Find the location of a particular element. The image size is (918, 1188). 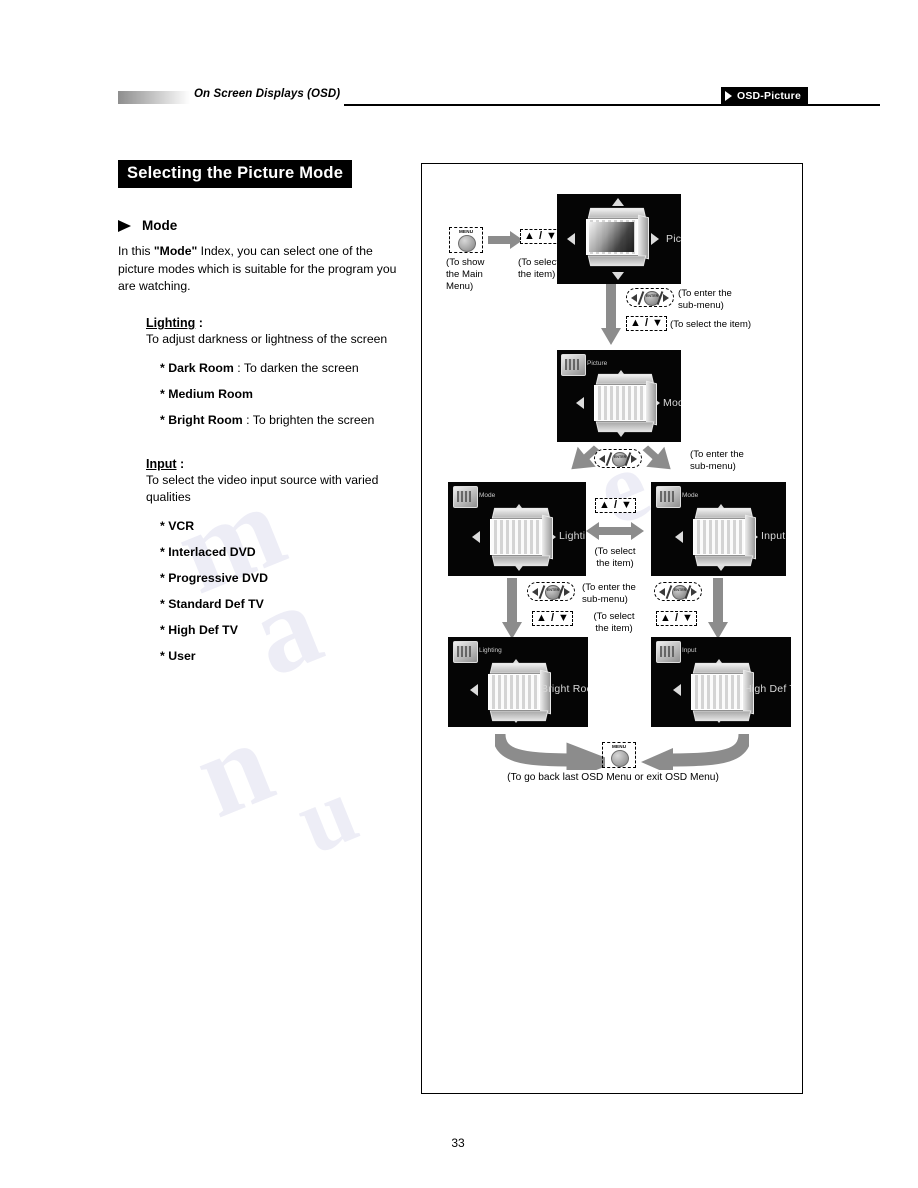

list-item: * User is located at coordinates (284, 656).